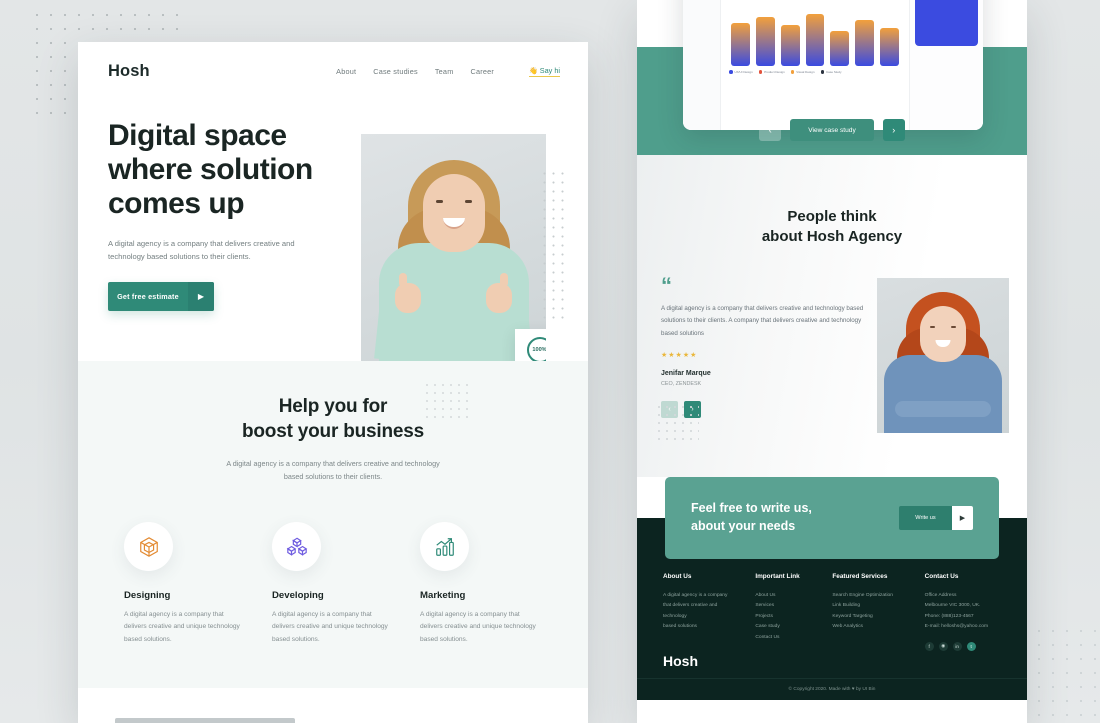 The width and height of the screenshot is (1100, 723). I want to click on nav-item-team: Team, so click(444, 71).